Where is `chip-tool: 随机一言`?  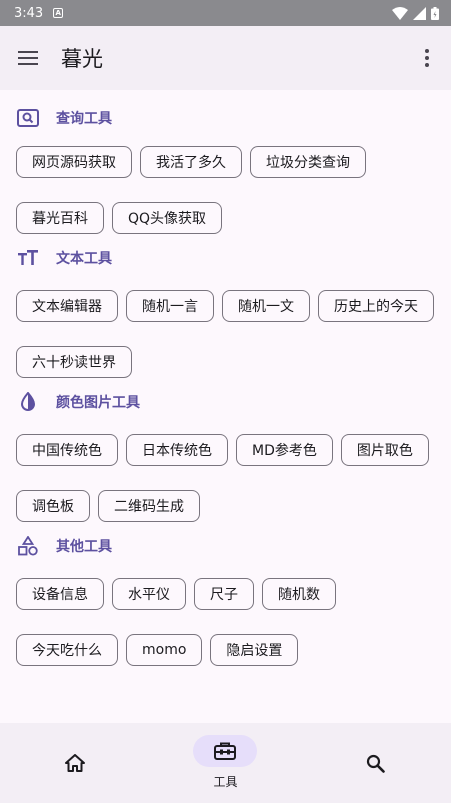 chip-tool: 随机一言 is located at coordinates (170, 306).